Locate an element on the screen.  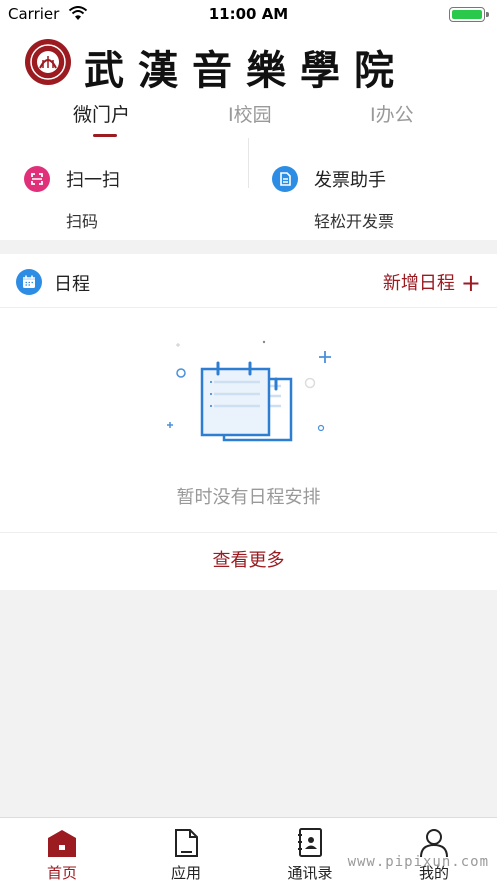
tab-apps: 应用 is located at coordinates (186, 850).